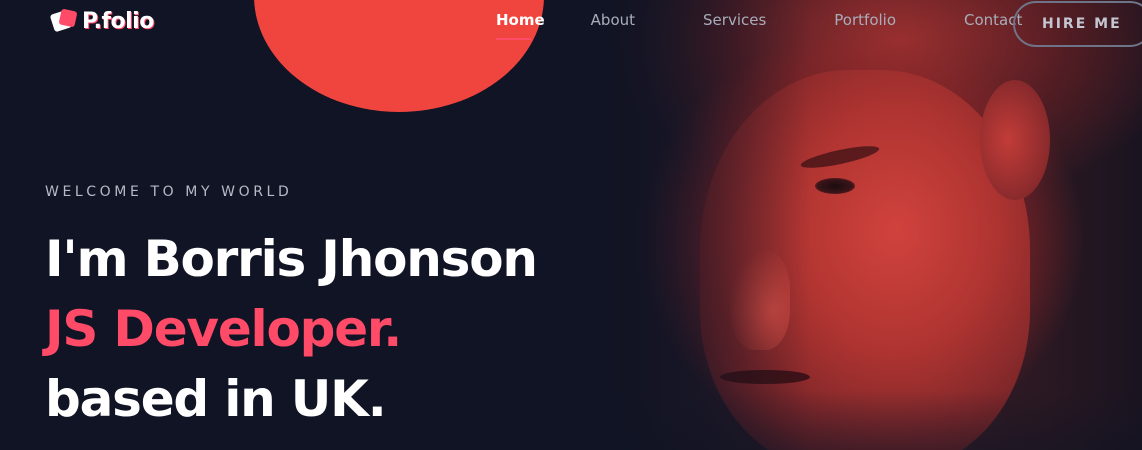 Image resolution: width=1142 pixels, height=450 pixels. I want to click on hero-name-heading: I'm Borris Jhonson, so click(291, 259).